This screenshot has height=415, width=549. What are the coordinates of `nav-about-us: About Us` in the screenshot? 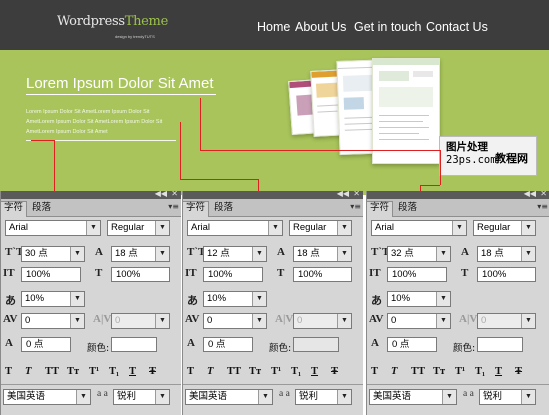 It's located at (320, 27).